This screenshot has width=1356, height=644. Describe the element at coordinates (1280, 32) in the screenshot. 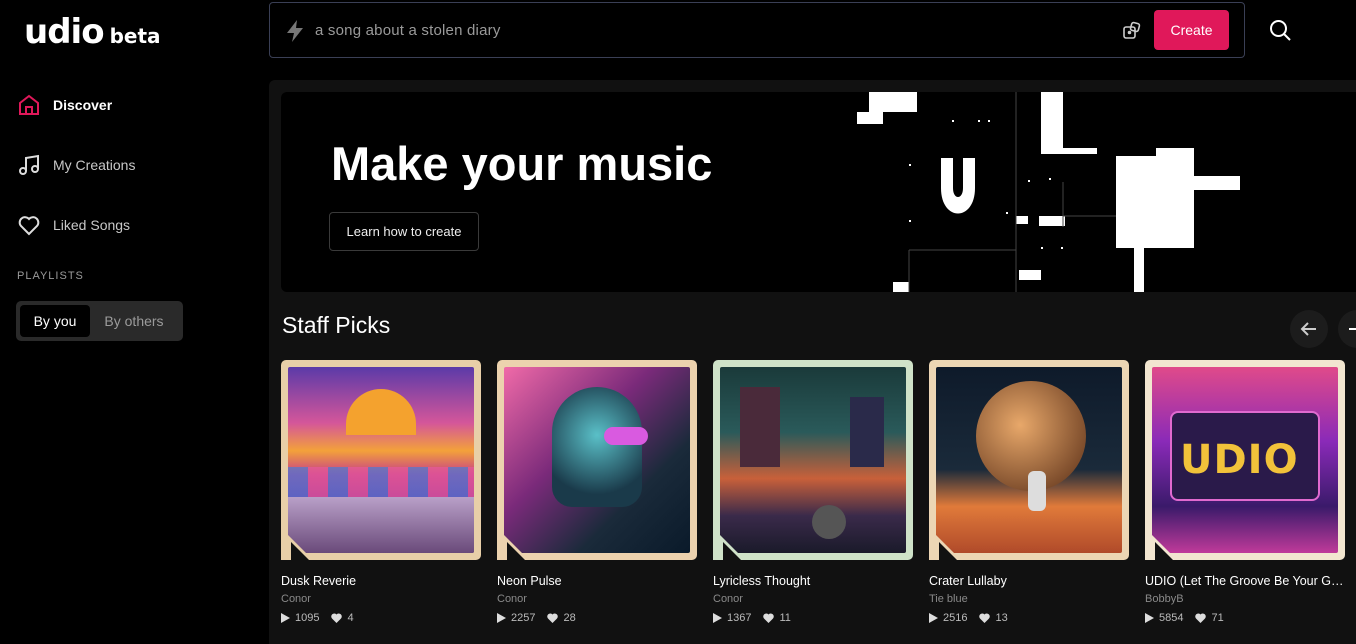

I see `search-icon` at that location.